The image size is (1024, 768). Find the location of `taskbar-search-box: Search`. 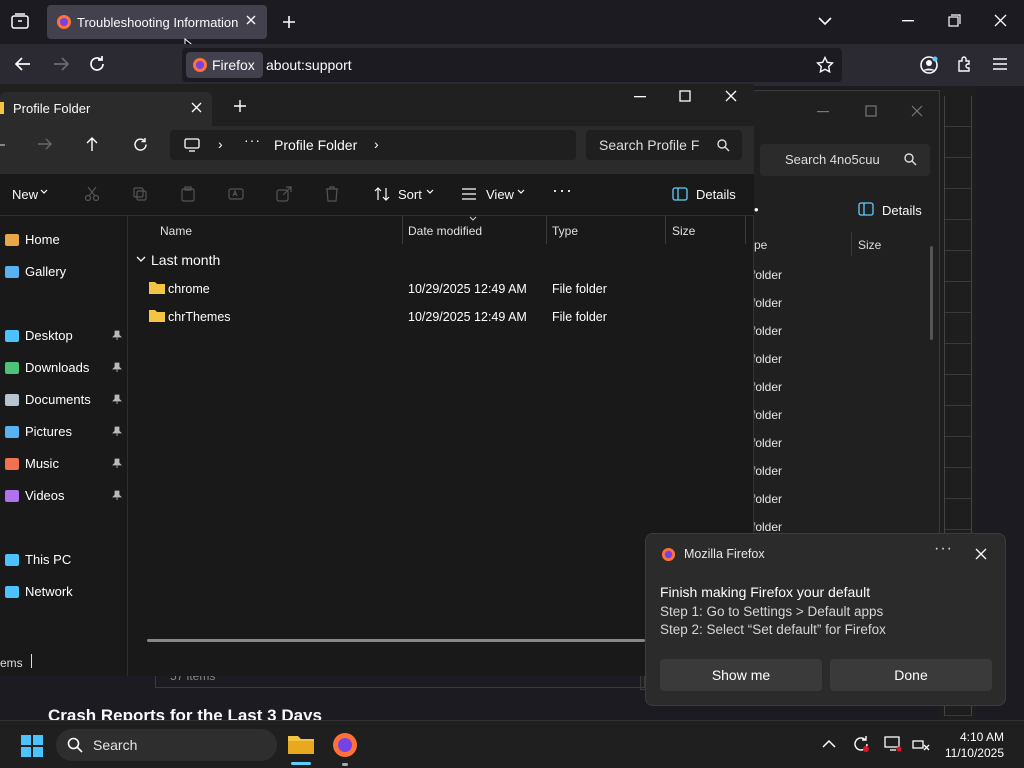

taskbar-search-box: Search is located at coordinates (166, 745).